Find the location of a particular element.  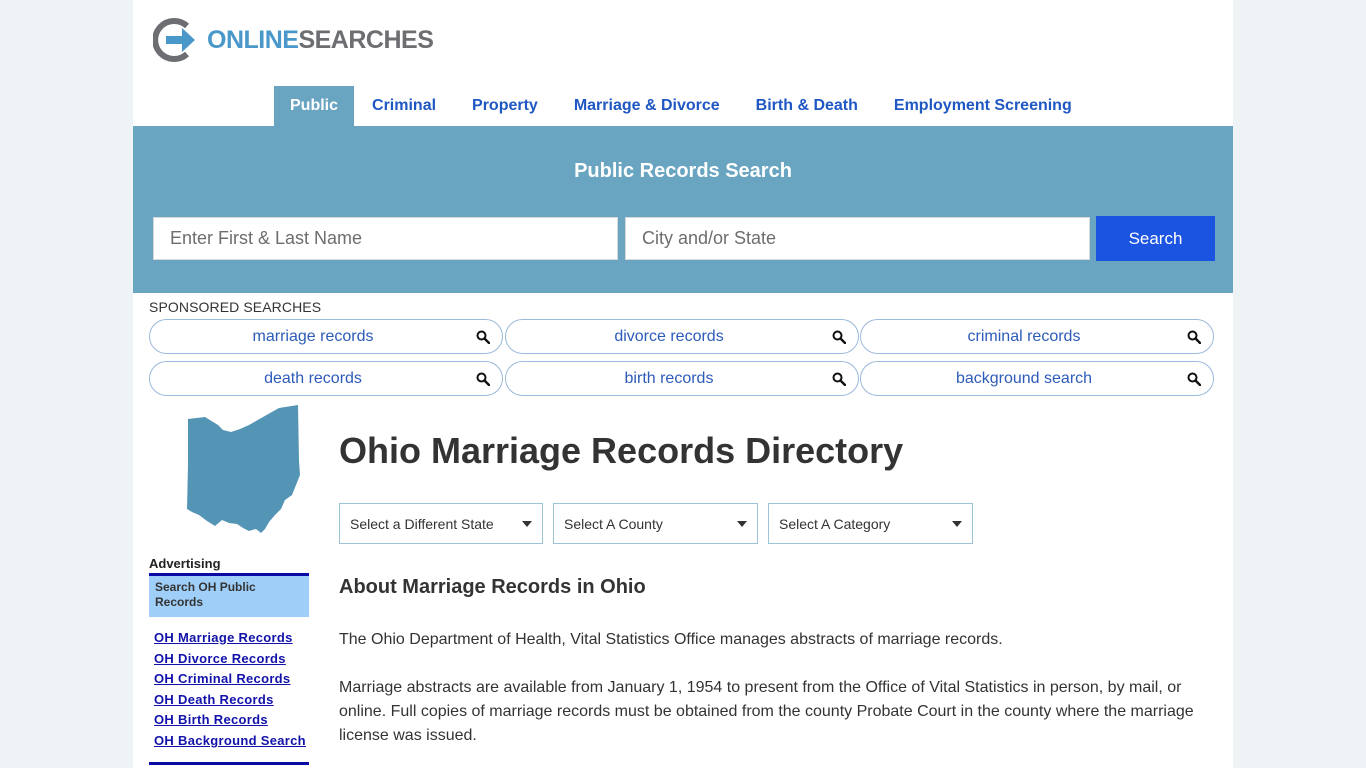

section-title: About Marriage Records in Ohio is located at coordinates (492, 587).